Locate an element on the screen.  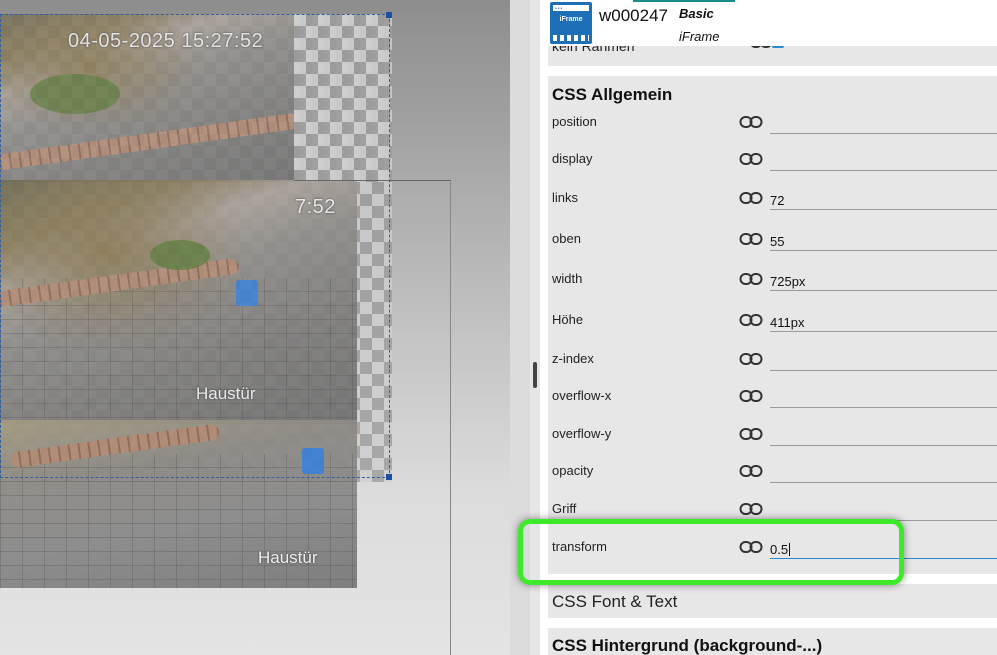
text-caret is located at coordinates (790, 549).